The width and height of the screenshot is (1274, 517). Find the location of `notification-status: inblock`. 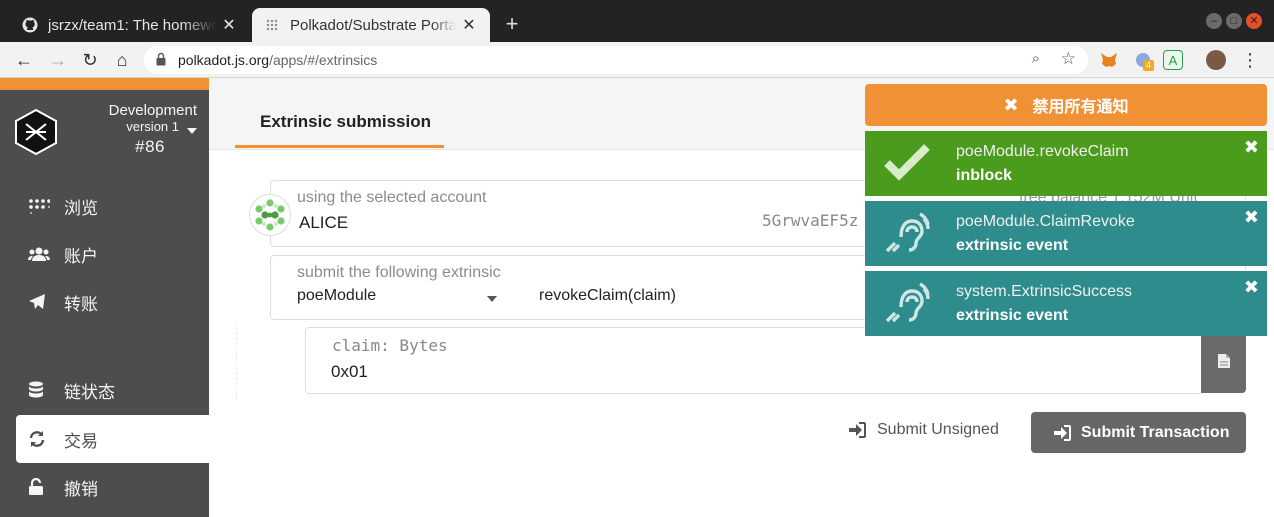

notification-status: inblock is located at coordinates (984, 175).